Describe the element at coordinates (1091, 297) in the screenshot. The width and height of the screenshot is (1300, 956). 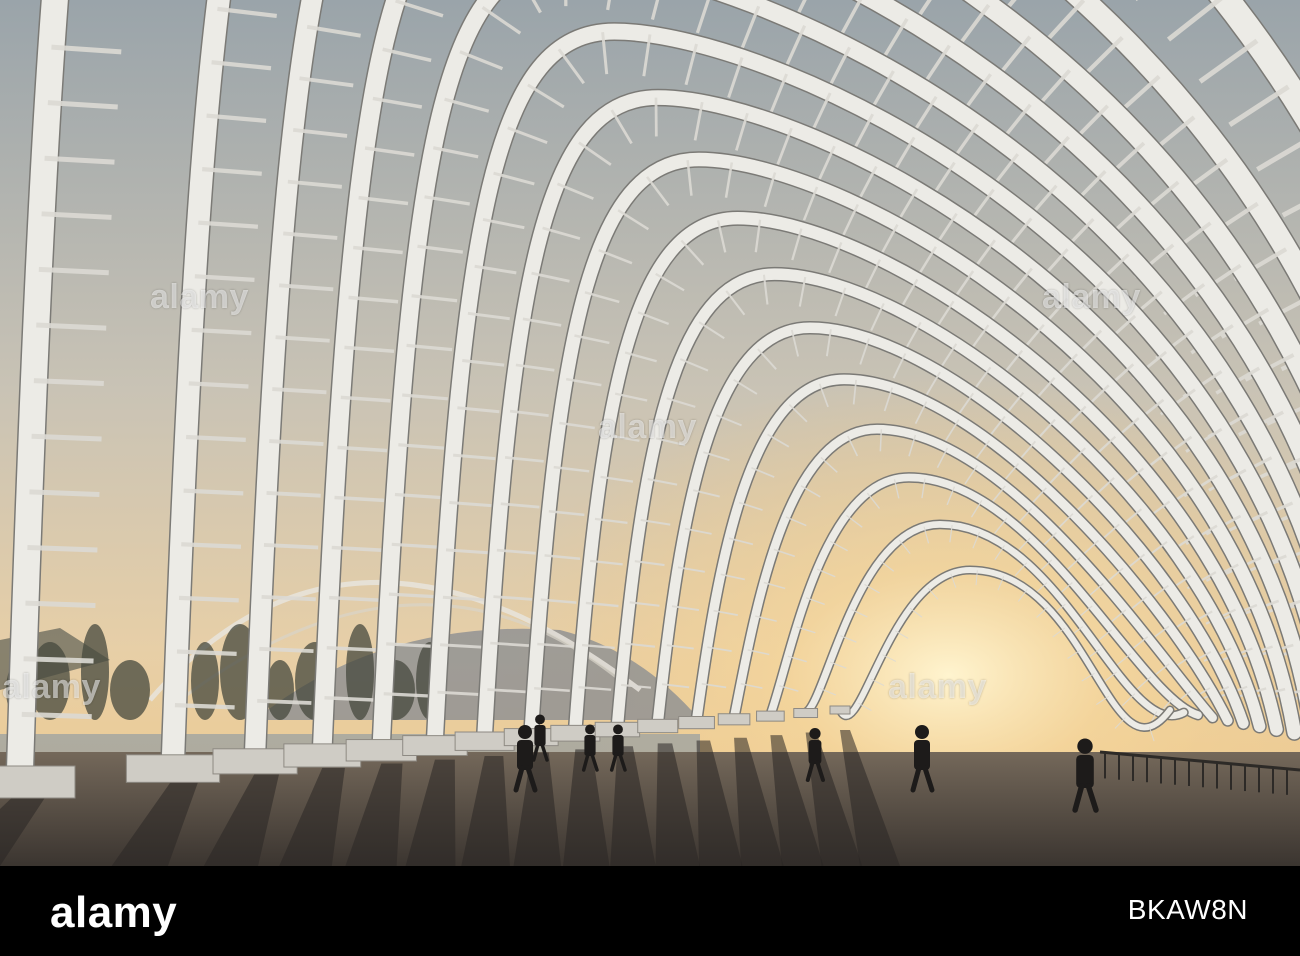
I see `watermark-top-right: alamy` at that location.